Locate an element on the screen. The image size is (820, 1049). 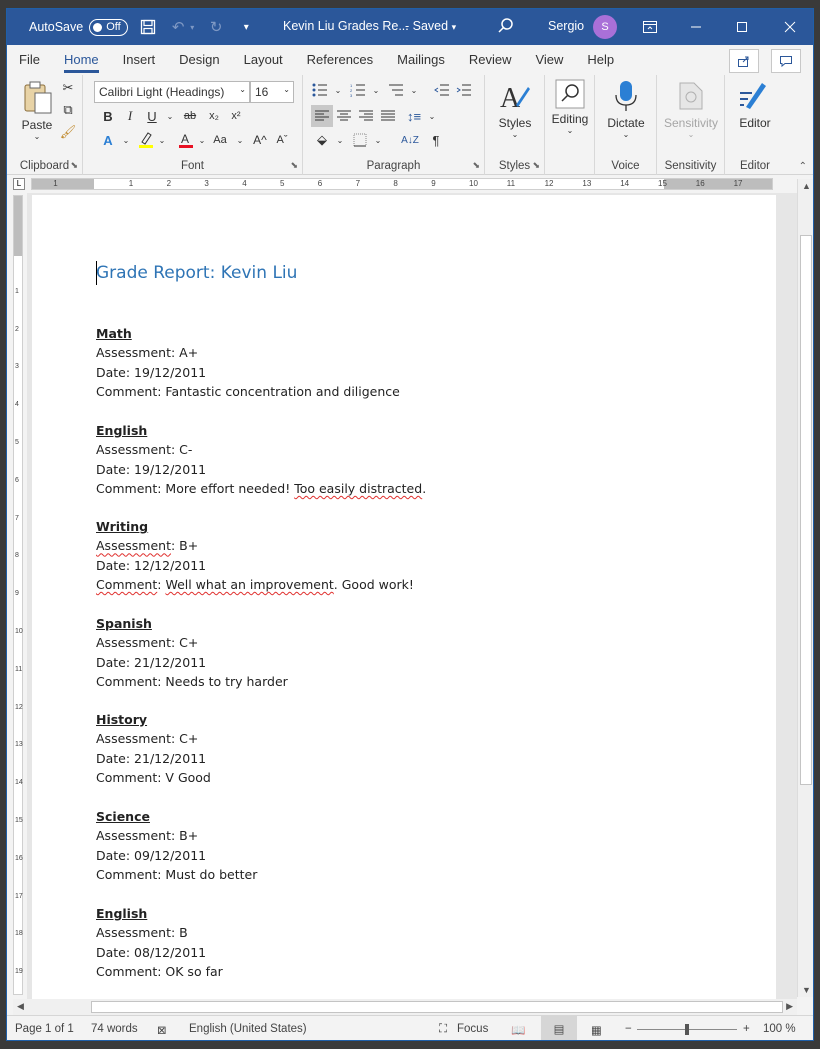
subscript-icon: x₂ is located at coordinates (214, 116).